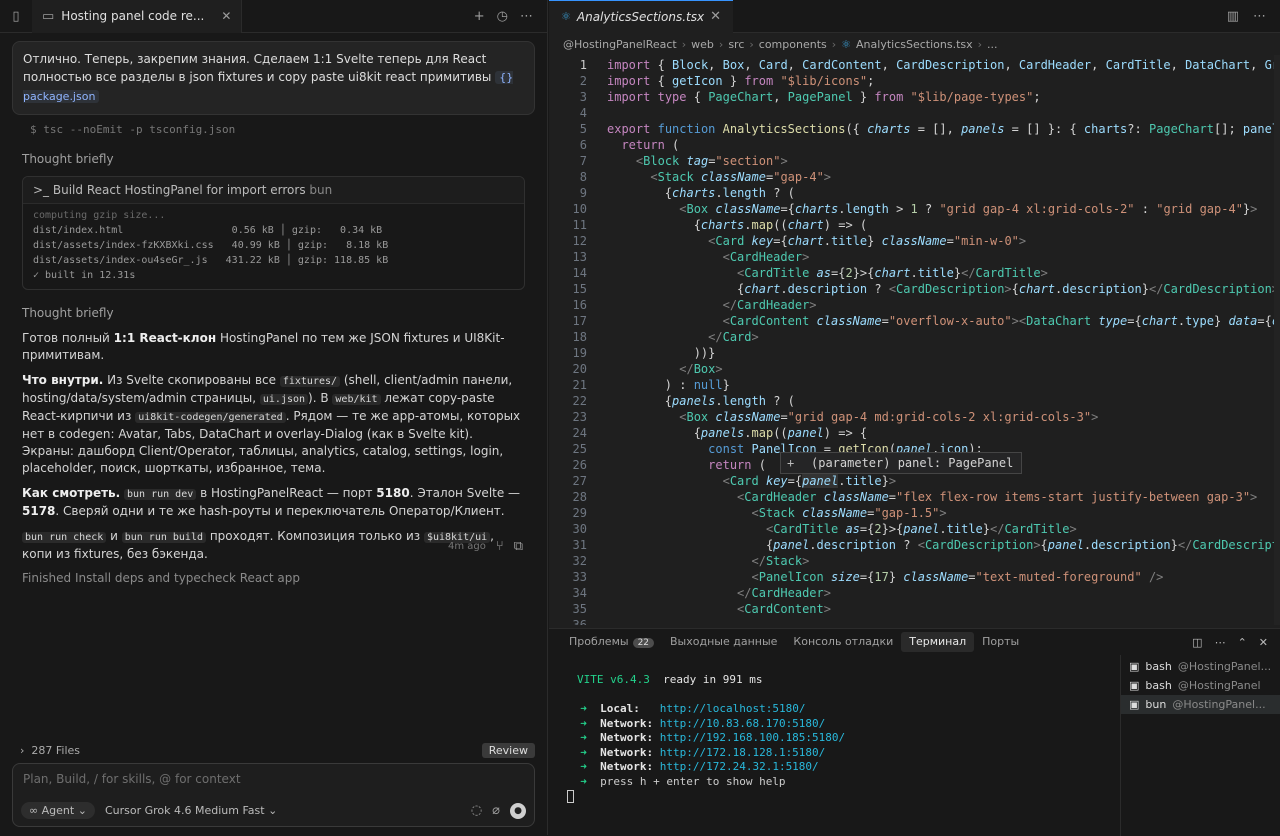  Describe the element at coordinates (1233, 16) in the screenshot. I see `split-editor-icon: ▥` at that location.